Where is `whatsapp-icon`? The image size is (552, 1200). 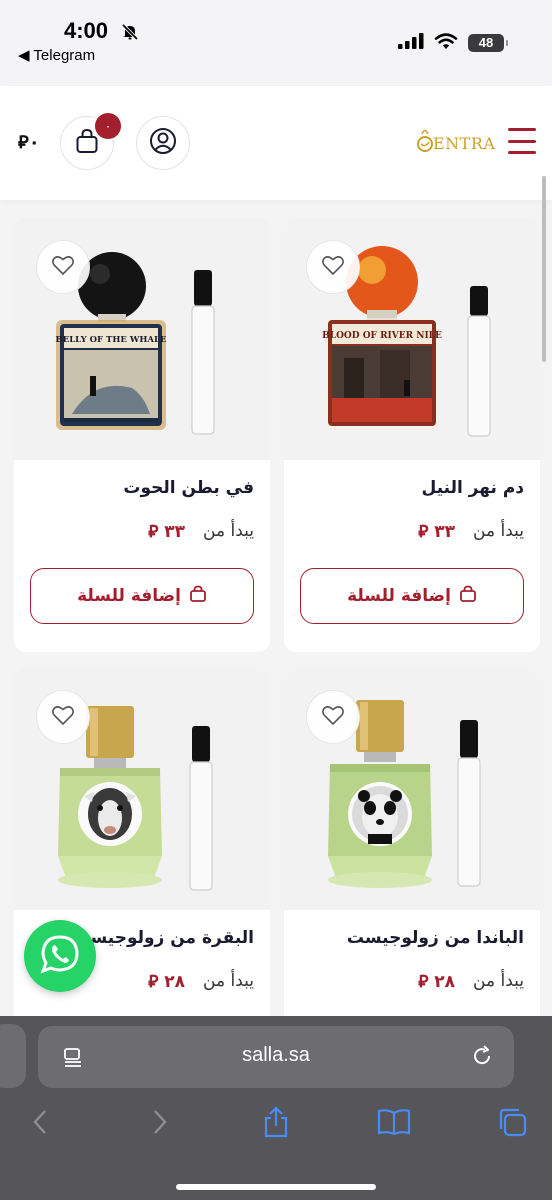
whatsapp-icon is located at coordinates (60, 956).